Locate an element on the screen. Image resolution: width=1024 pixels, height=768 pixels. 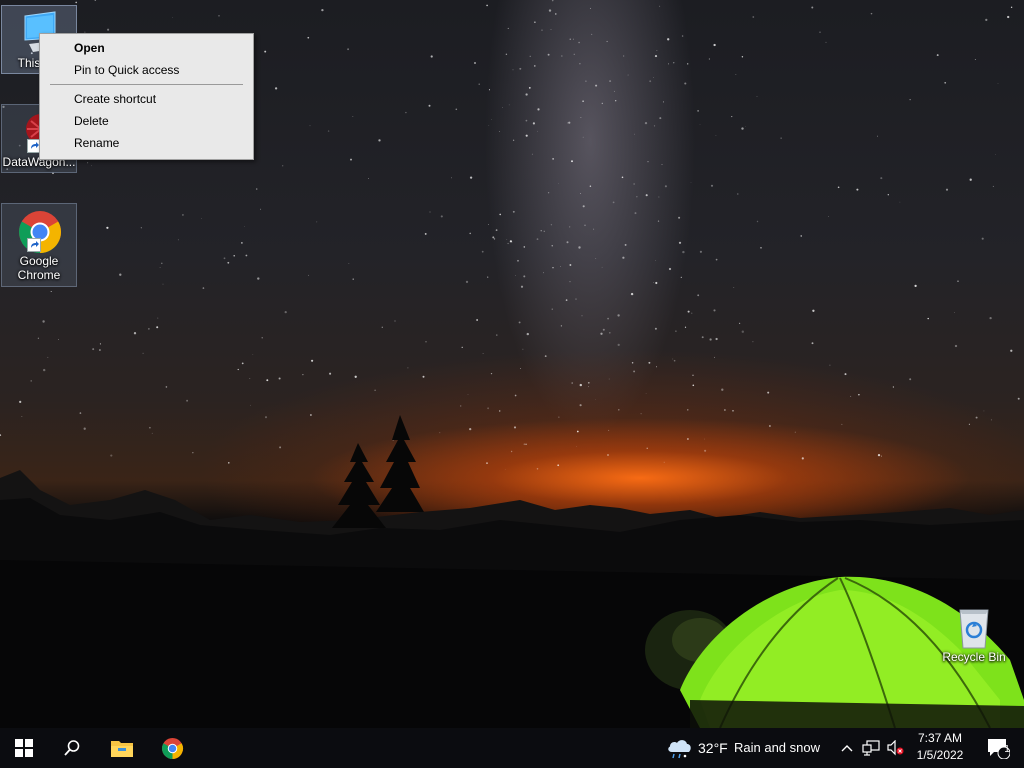
weather-condition: Rain and snow is located at coordinates (777, 747).